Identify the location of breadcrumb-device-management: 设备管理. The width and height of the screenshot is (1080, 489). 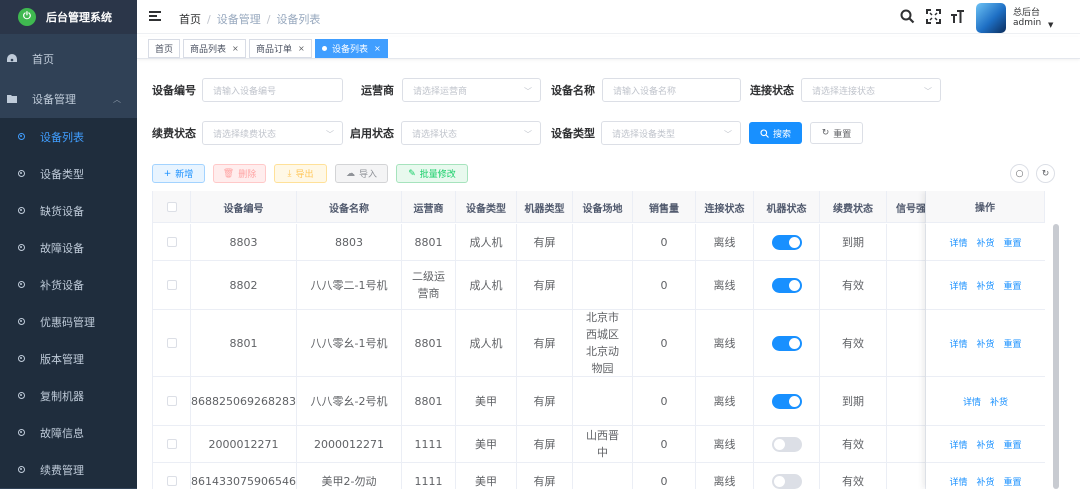
(239, 19).